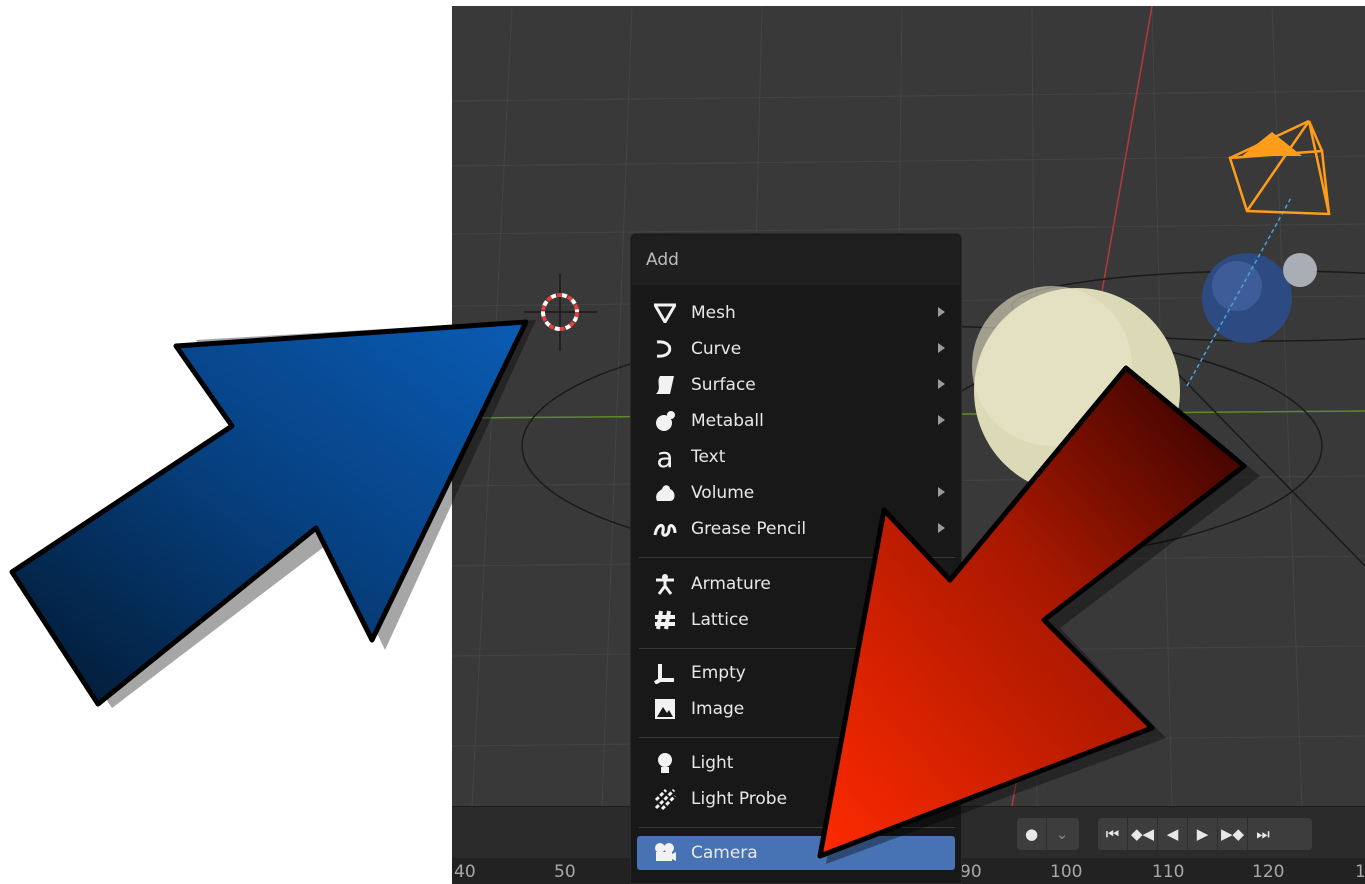 The height and width of the screenshot is (884, 1365). What do you see at coordinates (739, 799) in the screenshot?
I see `menu-item-label: Light Probe` at bounding box center [739, 799].